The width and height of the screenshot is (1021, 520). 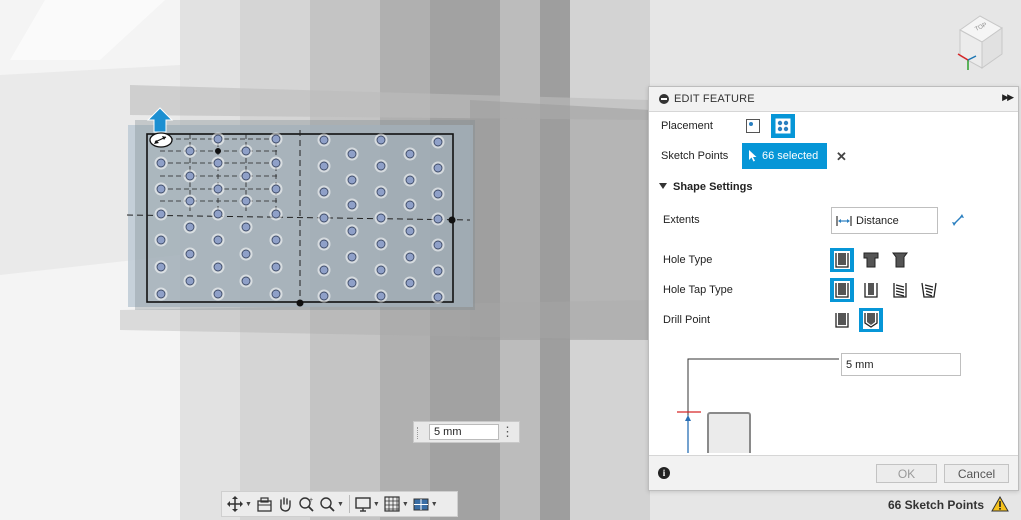 I want to click on simple-hole-button, so click(x=842, y=260).